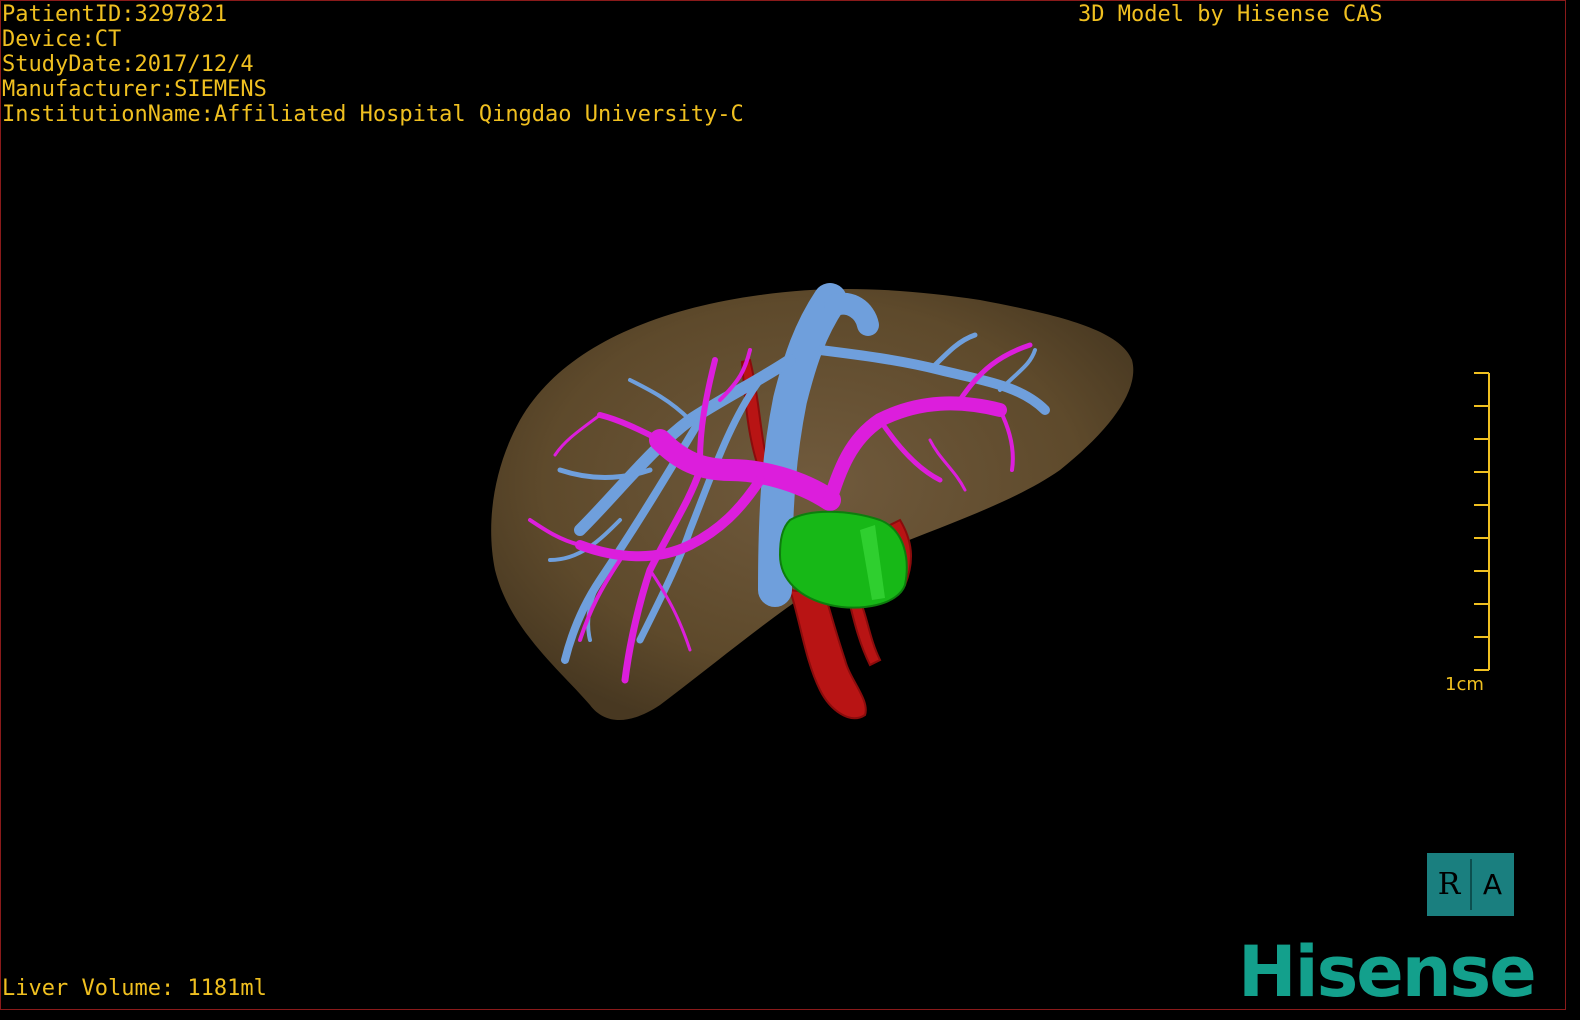 The width and height of the screenshot is (1580, 1020). Describe the element at coordinates (1449, 884) in the screenshot. I see `orientation-right-glyph: R` at that location.